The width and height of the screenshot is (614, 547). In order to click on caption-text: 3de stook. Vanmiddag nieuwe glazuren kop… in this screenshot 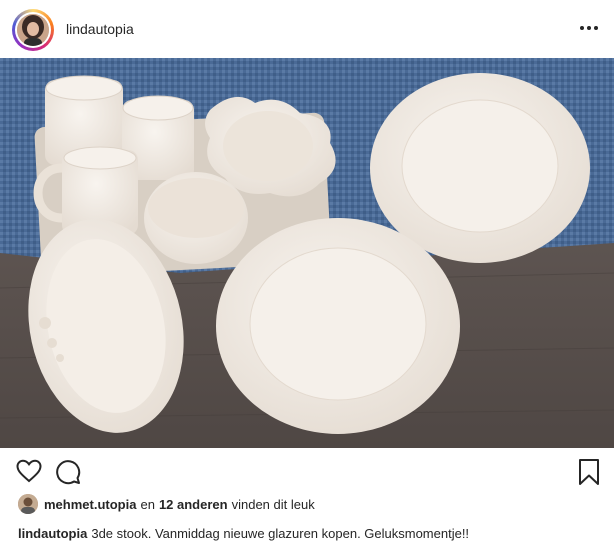, I will do `click(280, 533)`.